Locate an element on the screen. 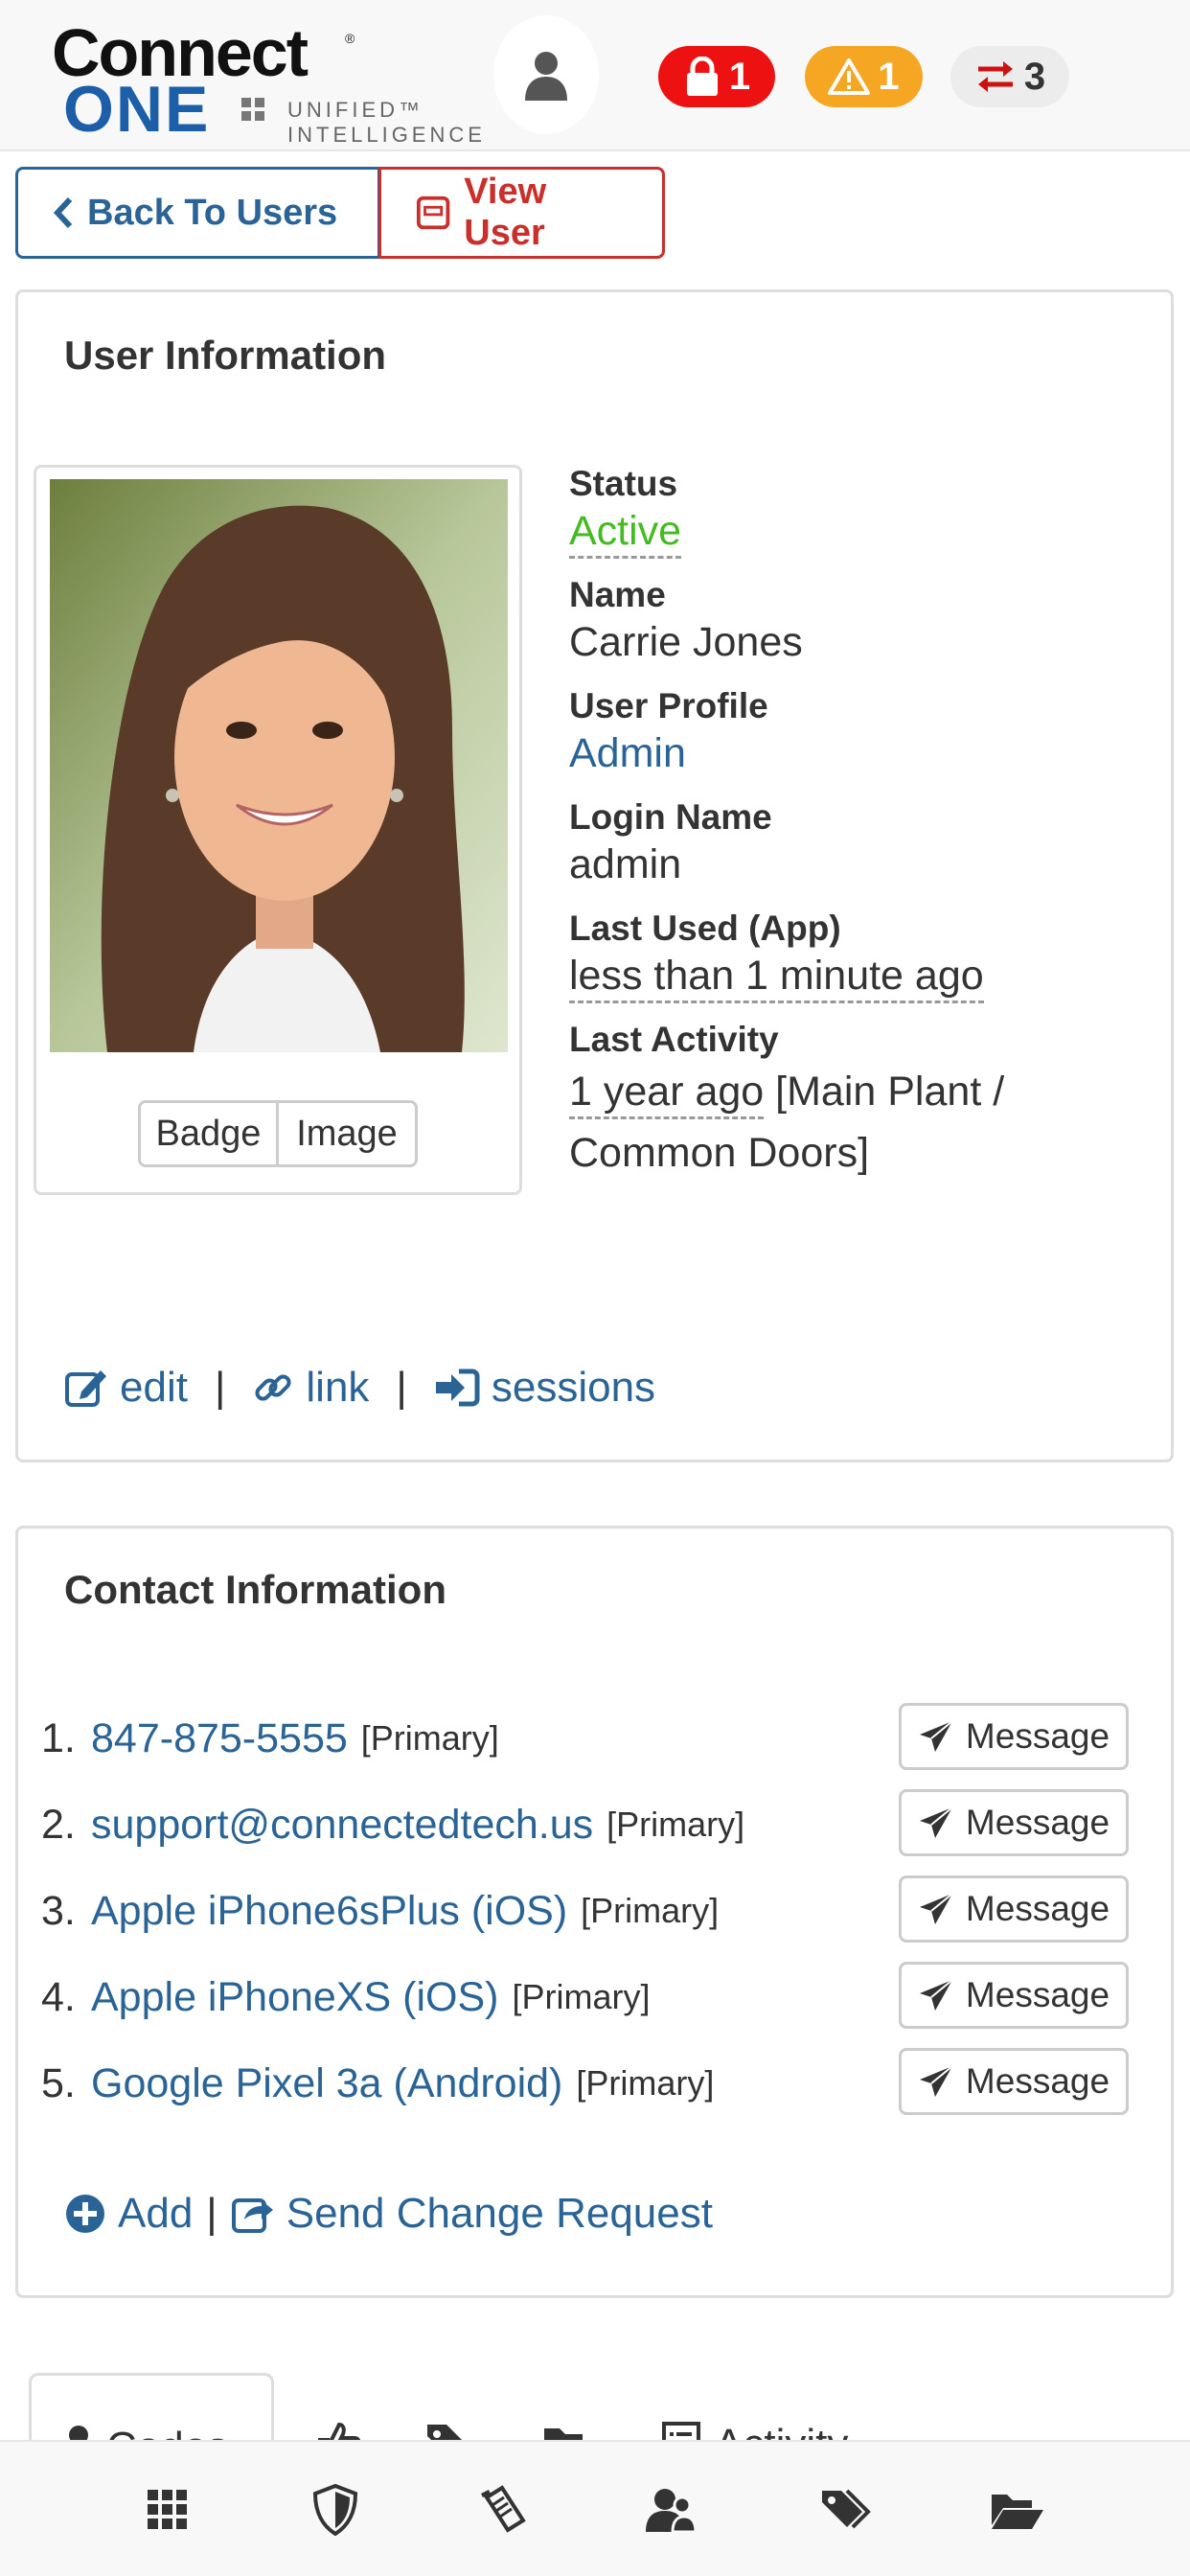  plus-circle-icon is located at coordinates (85, 2214).